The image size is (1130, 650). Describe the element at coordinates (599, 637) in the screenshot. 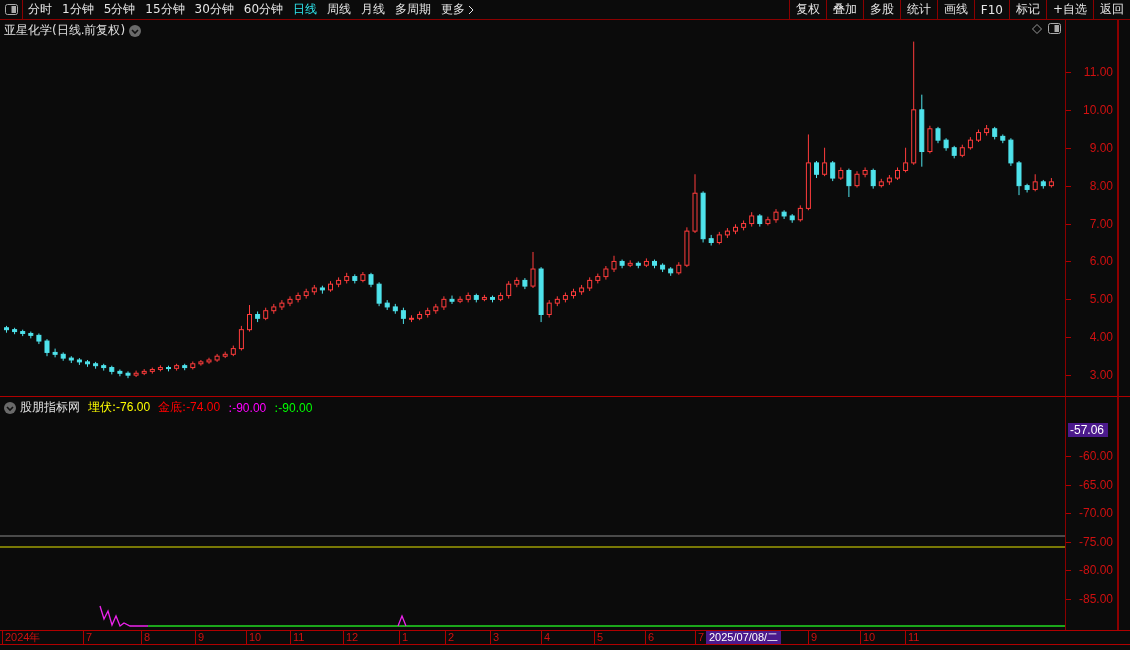

I see `date-label: 5` at that location.